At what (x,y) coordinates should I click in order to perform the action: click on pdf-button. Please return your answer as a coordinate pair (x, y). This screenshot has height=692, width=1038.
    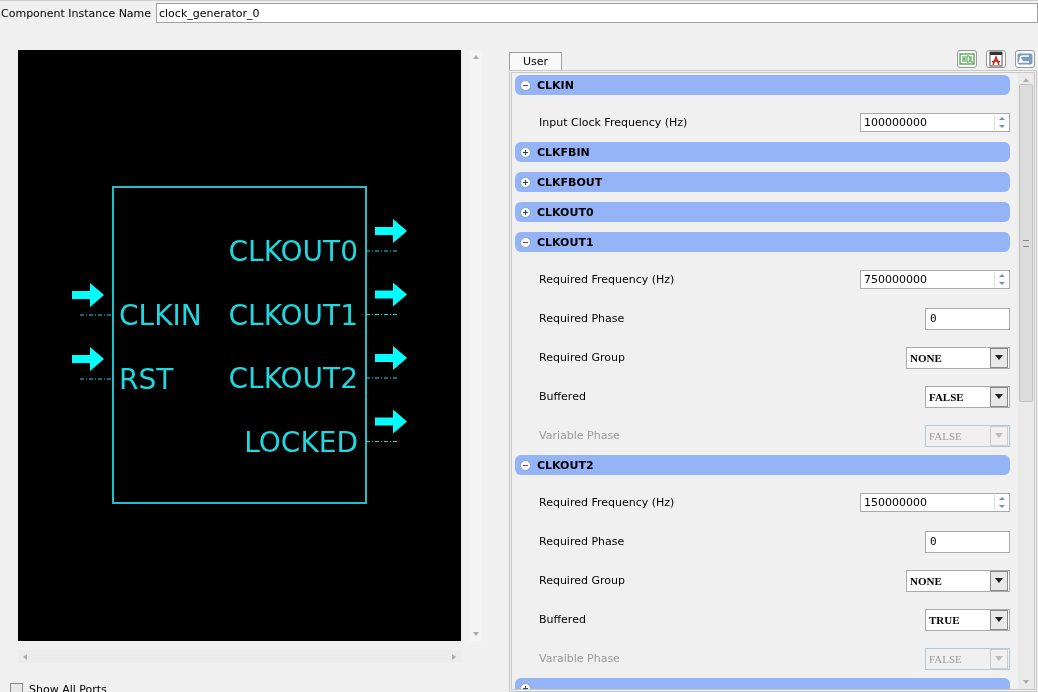
    Looking at the image, I should click on (996, 59).